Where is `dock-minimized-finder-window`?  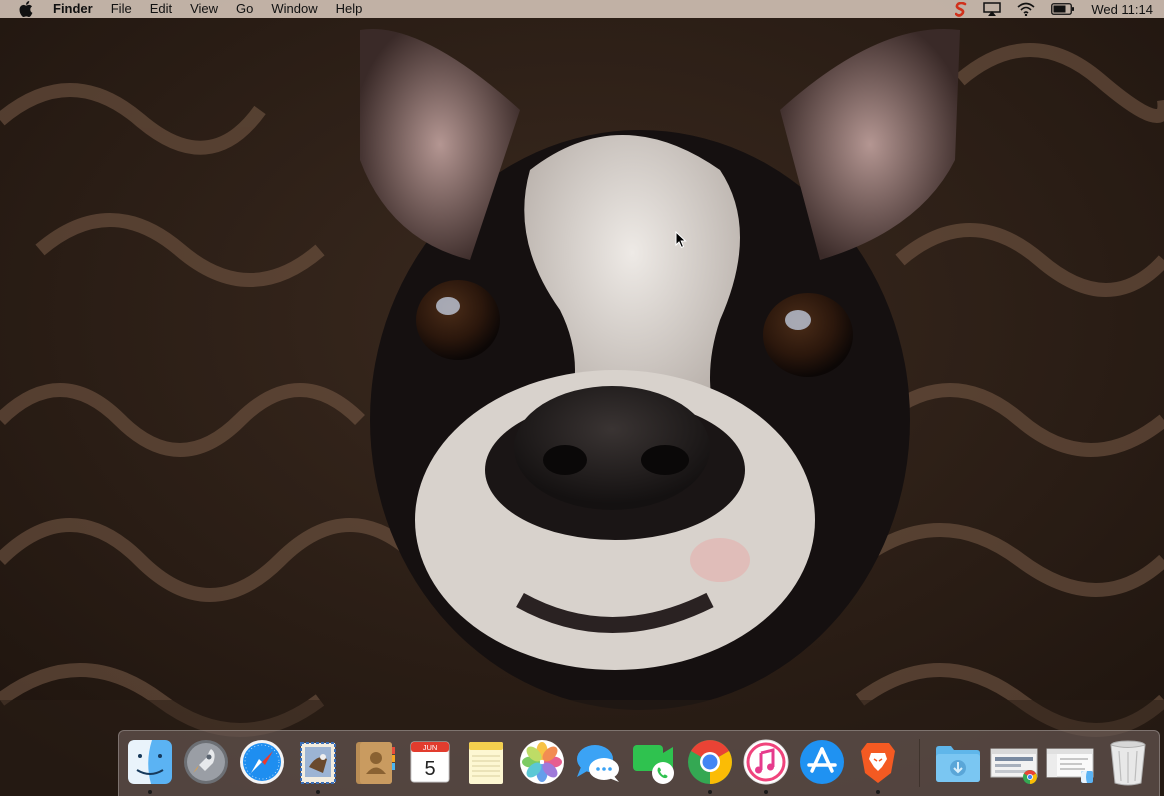 dock-minimized-finder-window is located at coordinates (1070, 763).